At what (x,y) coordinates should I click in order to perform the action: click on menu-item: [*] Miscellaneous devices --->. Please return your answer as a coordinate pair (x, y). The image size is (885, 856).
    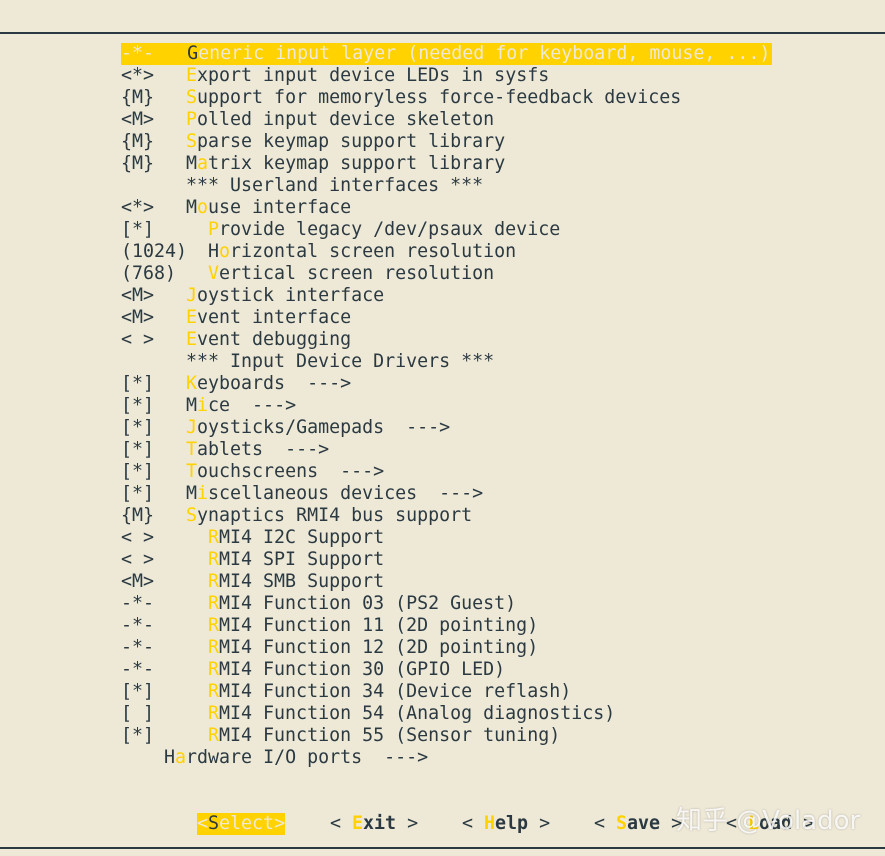
    Looking at the image, I should click on (446, 494).